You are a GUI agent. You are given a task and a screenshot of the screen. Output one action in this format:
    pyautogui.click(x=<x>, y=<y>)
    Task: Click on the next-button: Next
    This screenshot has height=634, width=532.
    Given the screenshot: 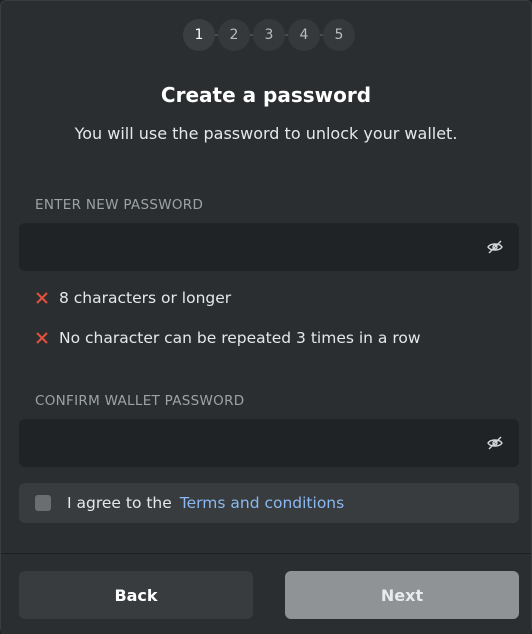 What is the action you would take?
    pyautogui.click(x=402, y=595)
    